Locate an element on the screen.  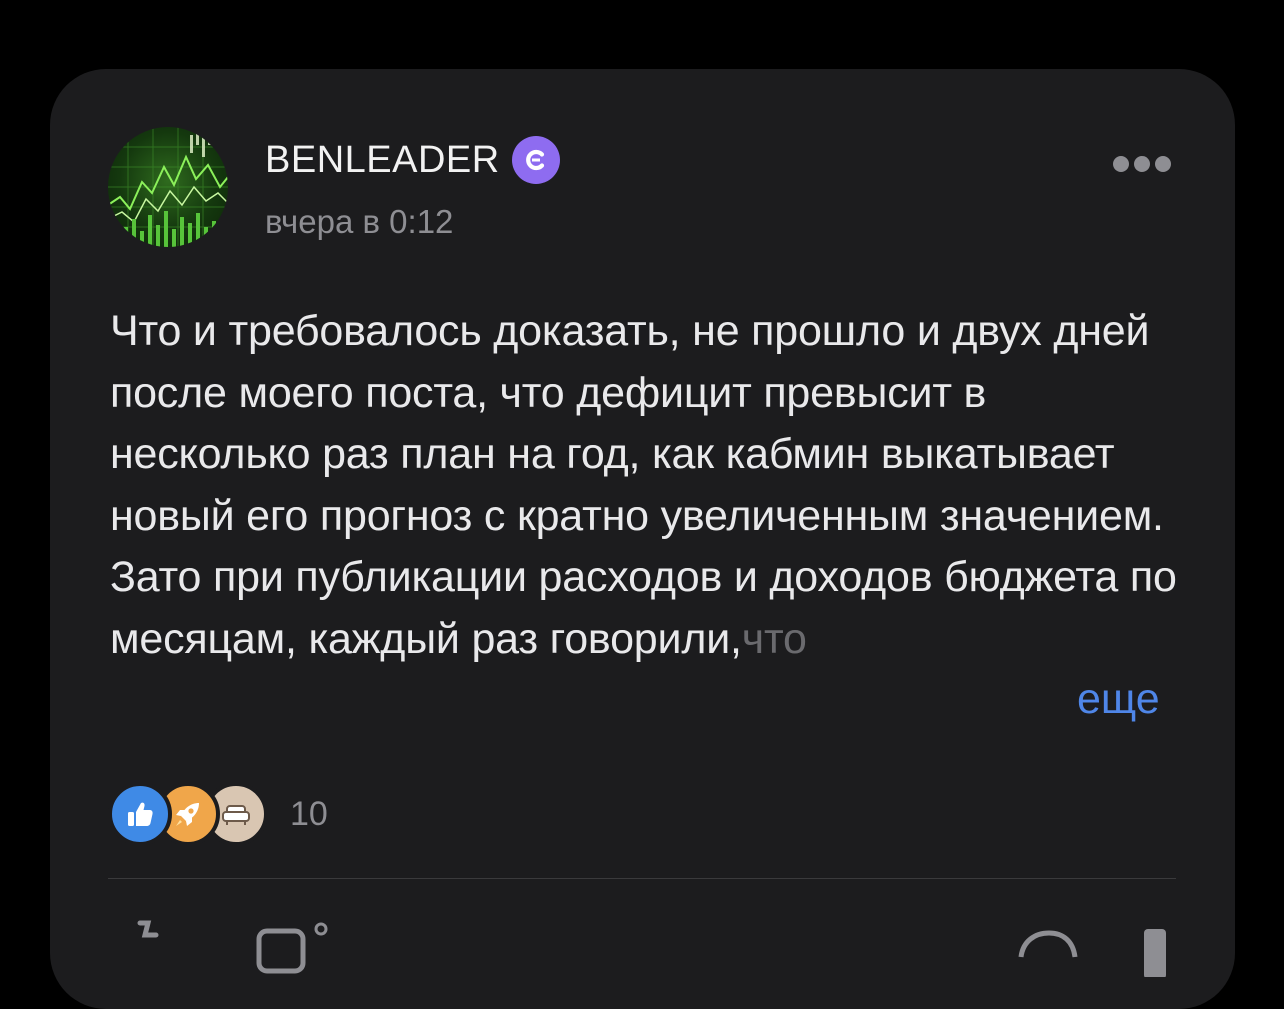
comment-action-icon is located at coordinates (293, 949).